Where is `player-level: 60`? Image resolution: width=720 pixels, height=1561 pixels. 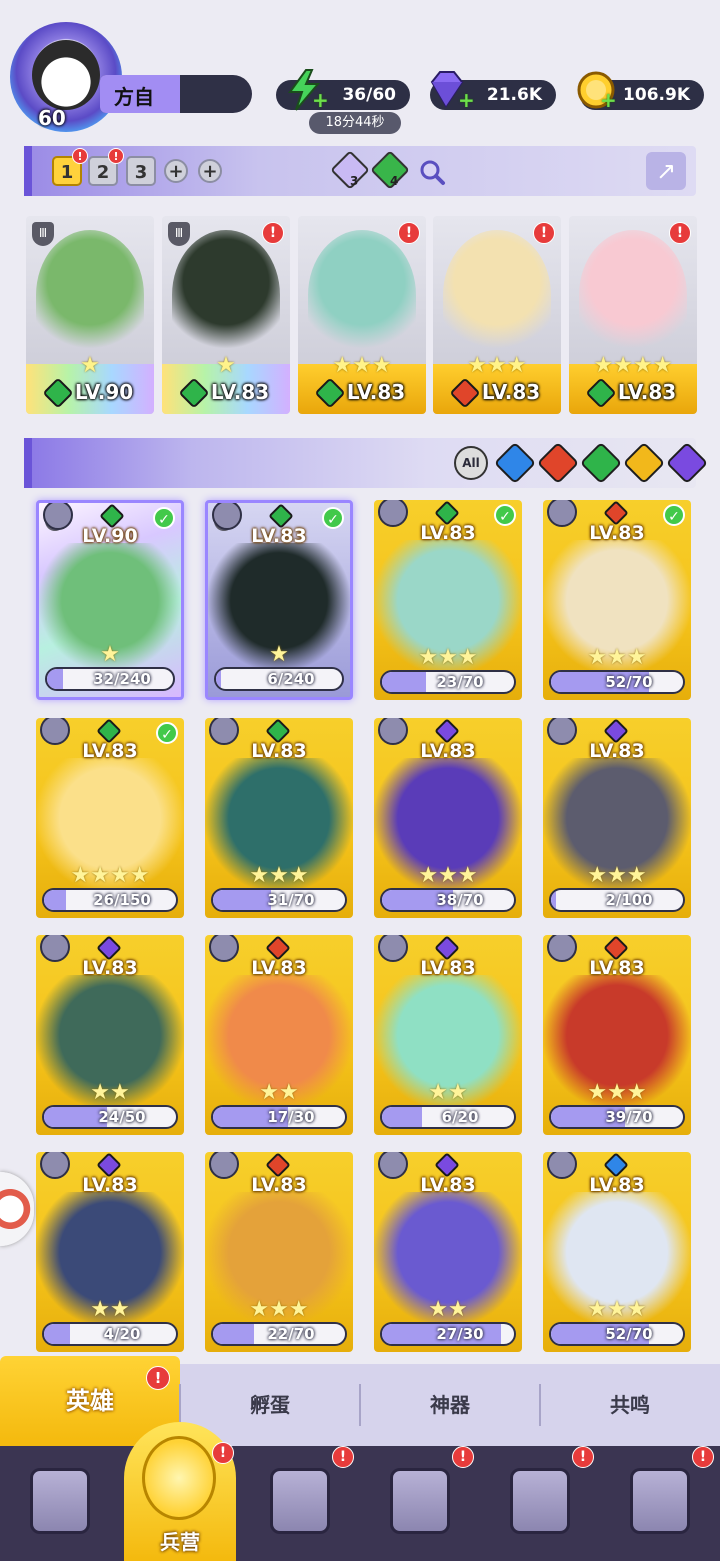
player-level: 60 is located at coordinates (52, 118).